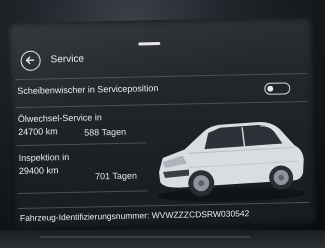  What do you see at coordinates (44, 157) in the screenshot?
I see `inspection-label: Inspektion in` at bounding box center [44, 157].